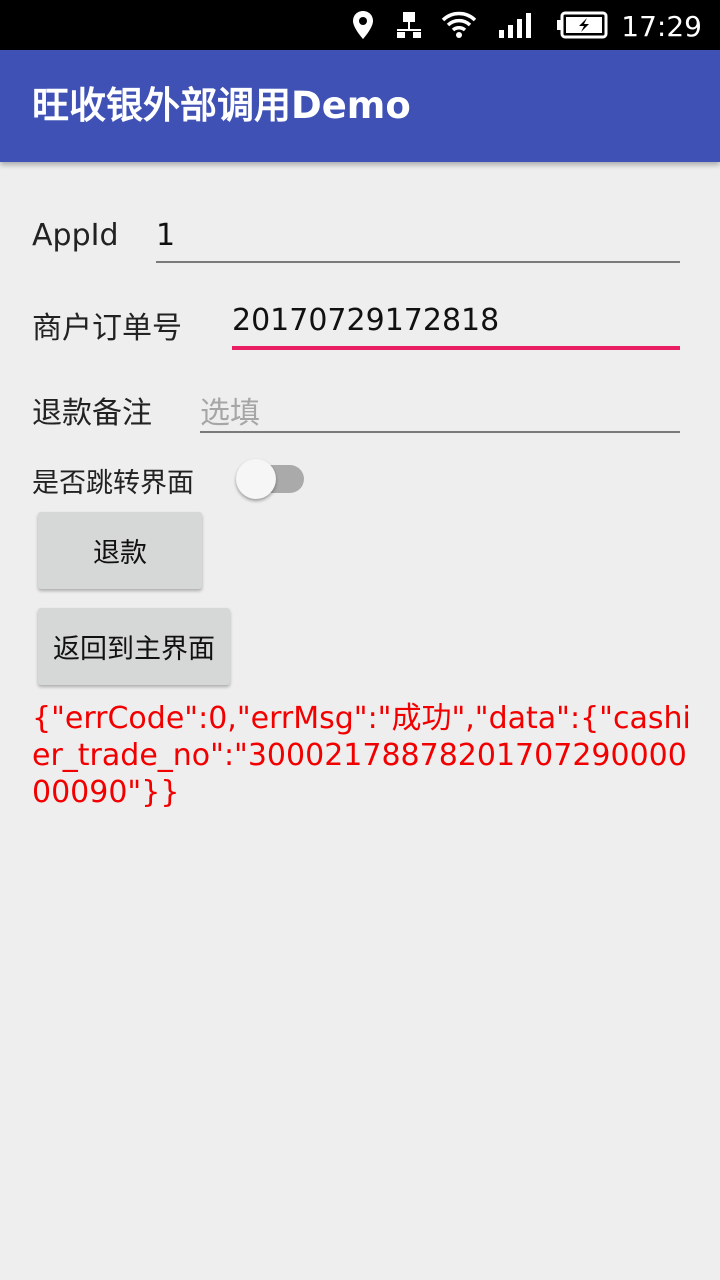 The image size is (720, 1280). What do you see at coordinates (113, 483) in the screenshot?
I see `jump-switch-label: 是否跳转界面` at bounding box center [113, 483].